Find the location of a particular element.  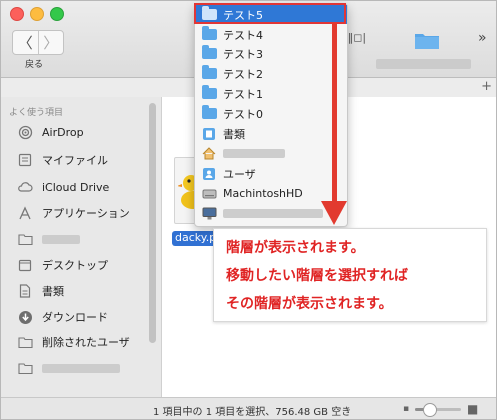

sidebar-item-label: アプリケーション is located at coordinates (86, 213).